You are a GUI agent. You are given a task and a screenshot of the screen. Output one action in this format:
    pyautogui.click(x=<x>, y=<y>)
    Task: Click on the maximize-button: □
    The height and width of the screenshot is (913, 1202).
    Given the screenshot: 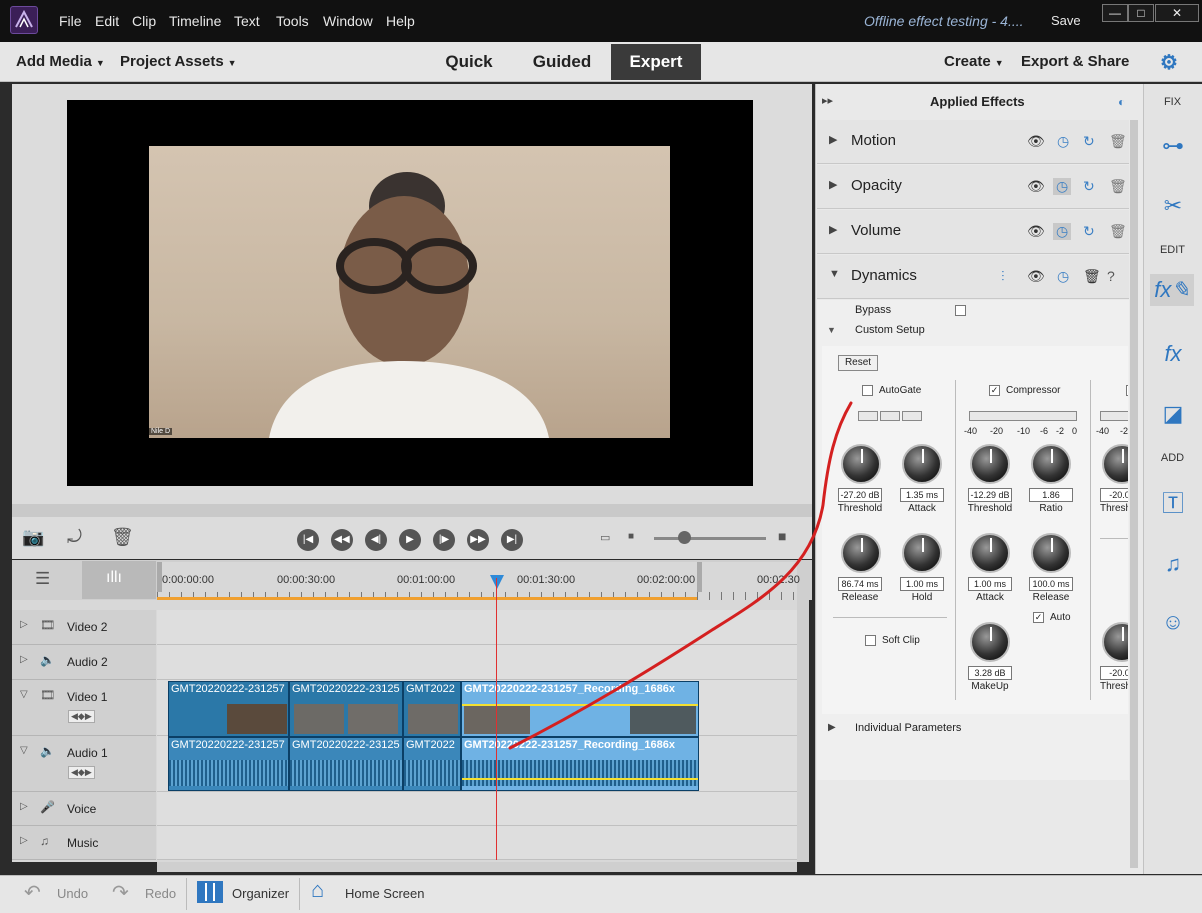 What is the action you would take?
    pyautogui.click(x=1141, y=13)
    